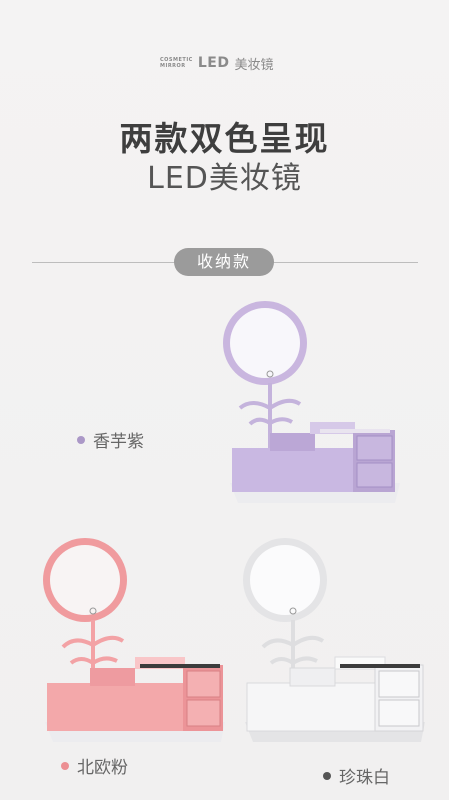 This screenshot has height=800, width=449. Describe the element at coordinates (118, 442) in the screenshot. I see `variant-name-purple: 香芋紫` at that location.